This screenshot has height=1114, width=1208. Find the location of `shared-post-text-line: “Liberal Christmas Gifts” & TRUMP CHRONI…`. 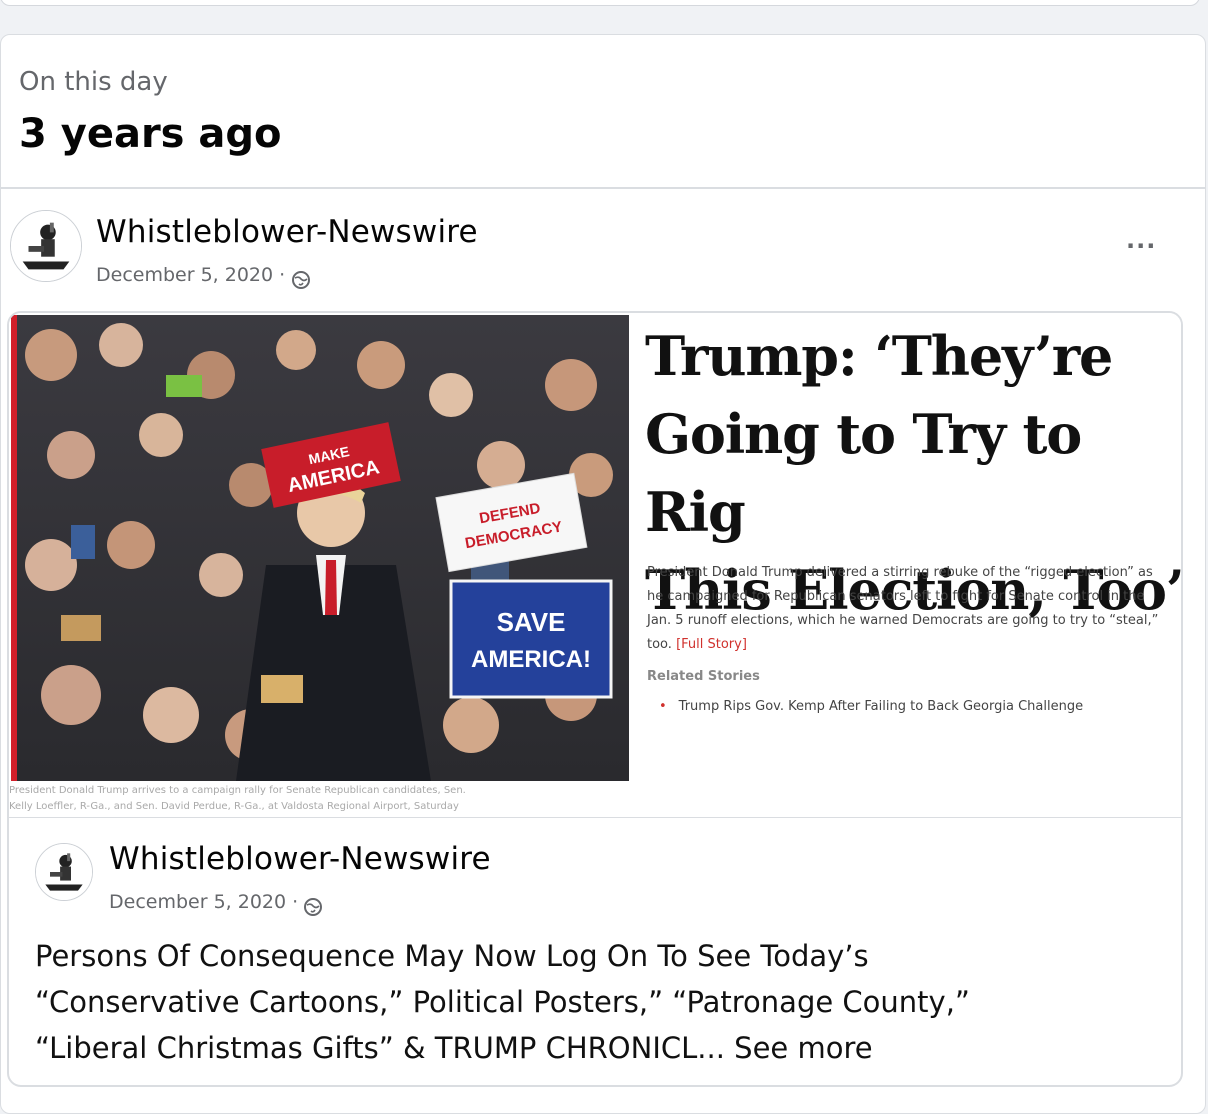

shared-post-text-line: “Liberal Christmas Gifts” & TRUMP CHRONI… is located at coordinates (380, 1048).